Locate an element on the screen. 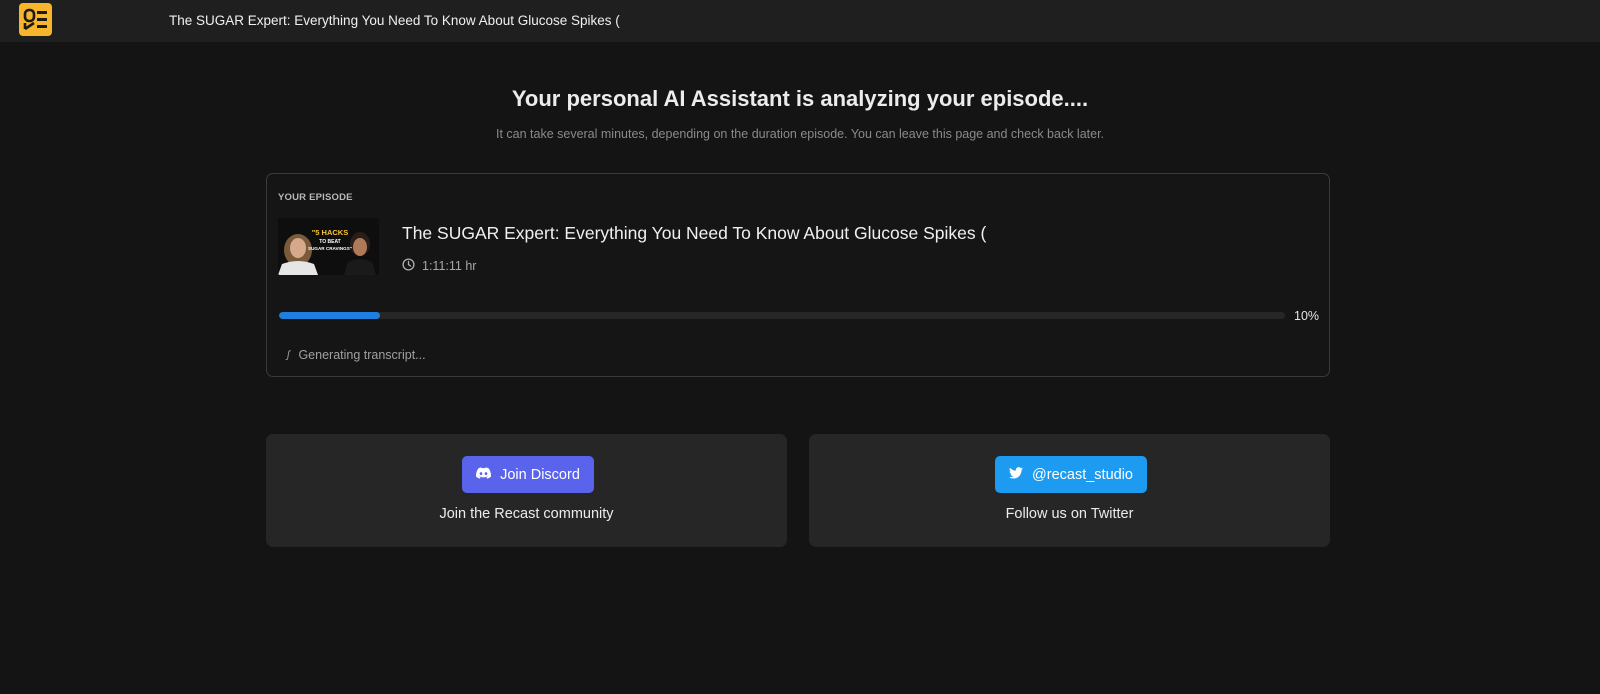 Image resolution: width=1600 pixels, height=694 pixels. episode-section-label: YOUR EPISODE is located at coordinates (315, 197).